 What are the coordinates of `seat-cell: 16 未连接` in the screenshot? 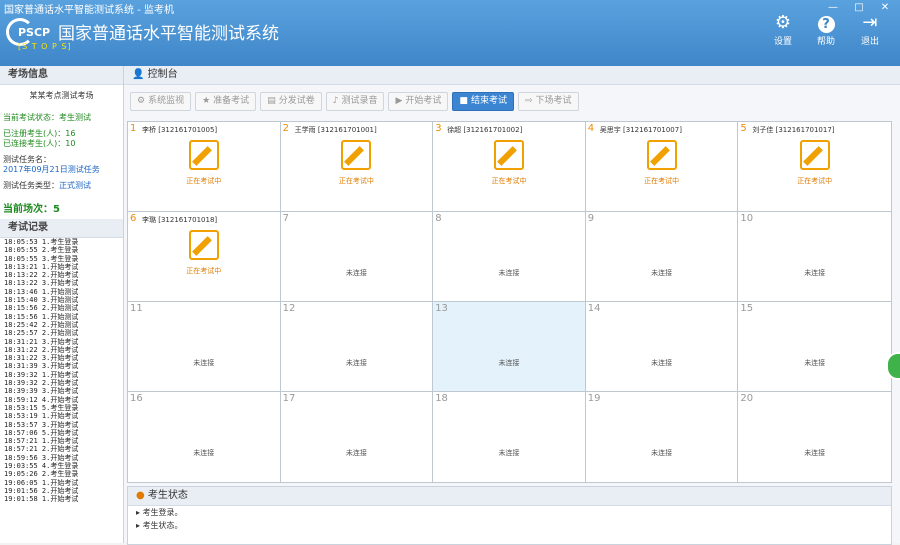 It's located at (204, 437).